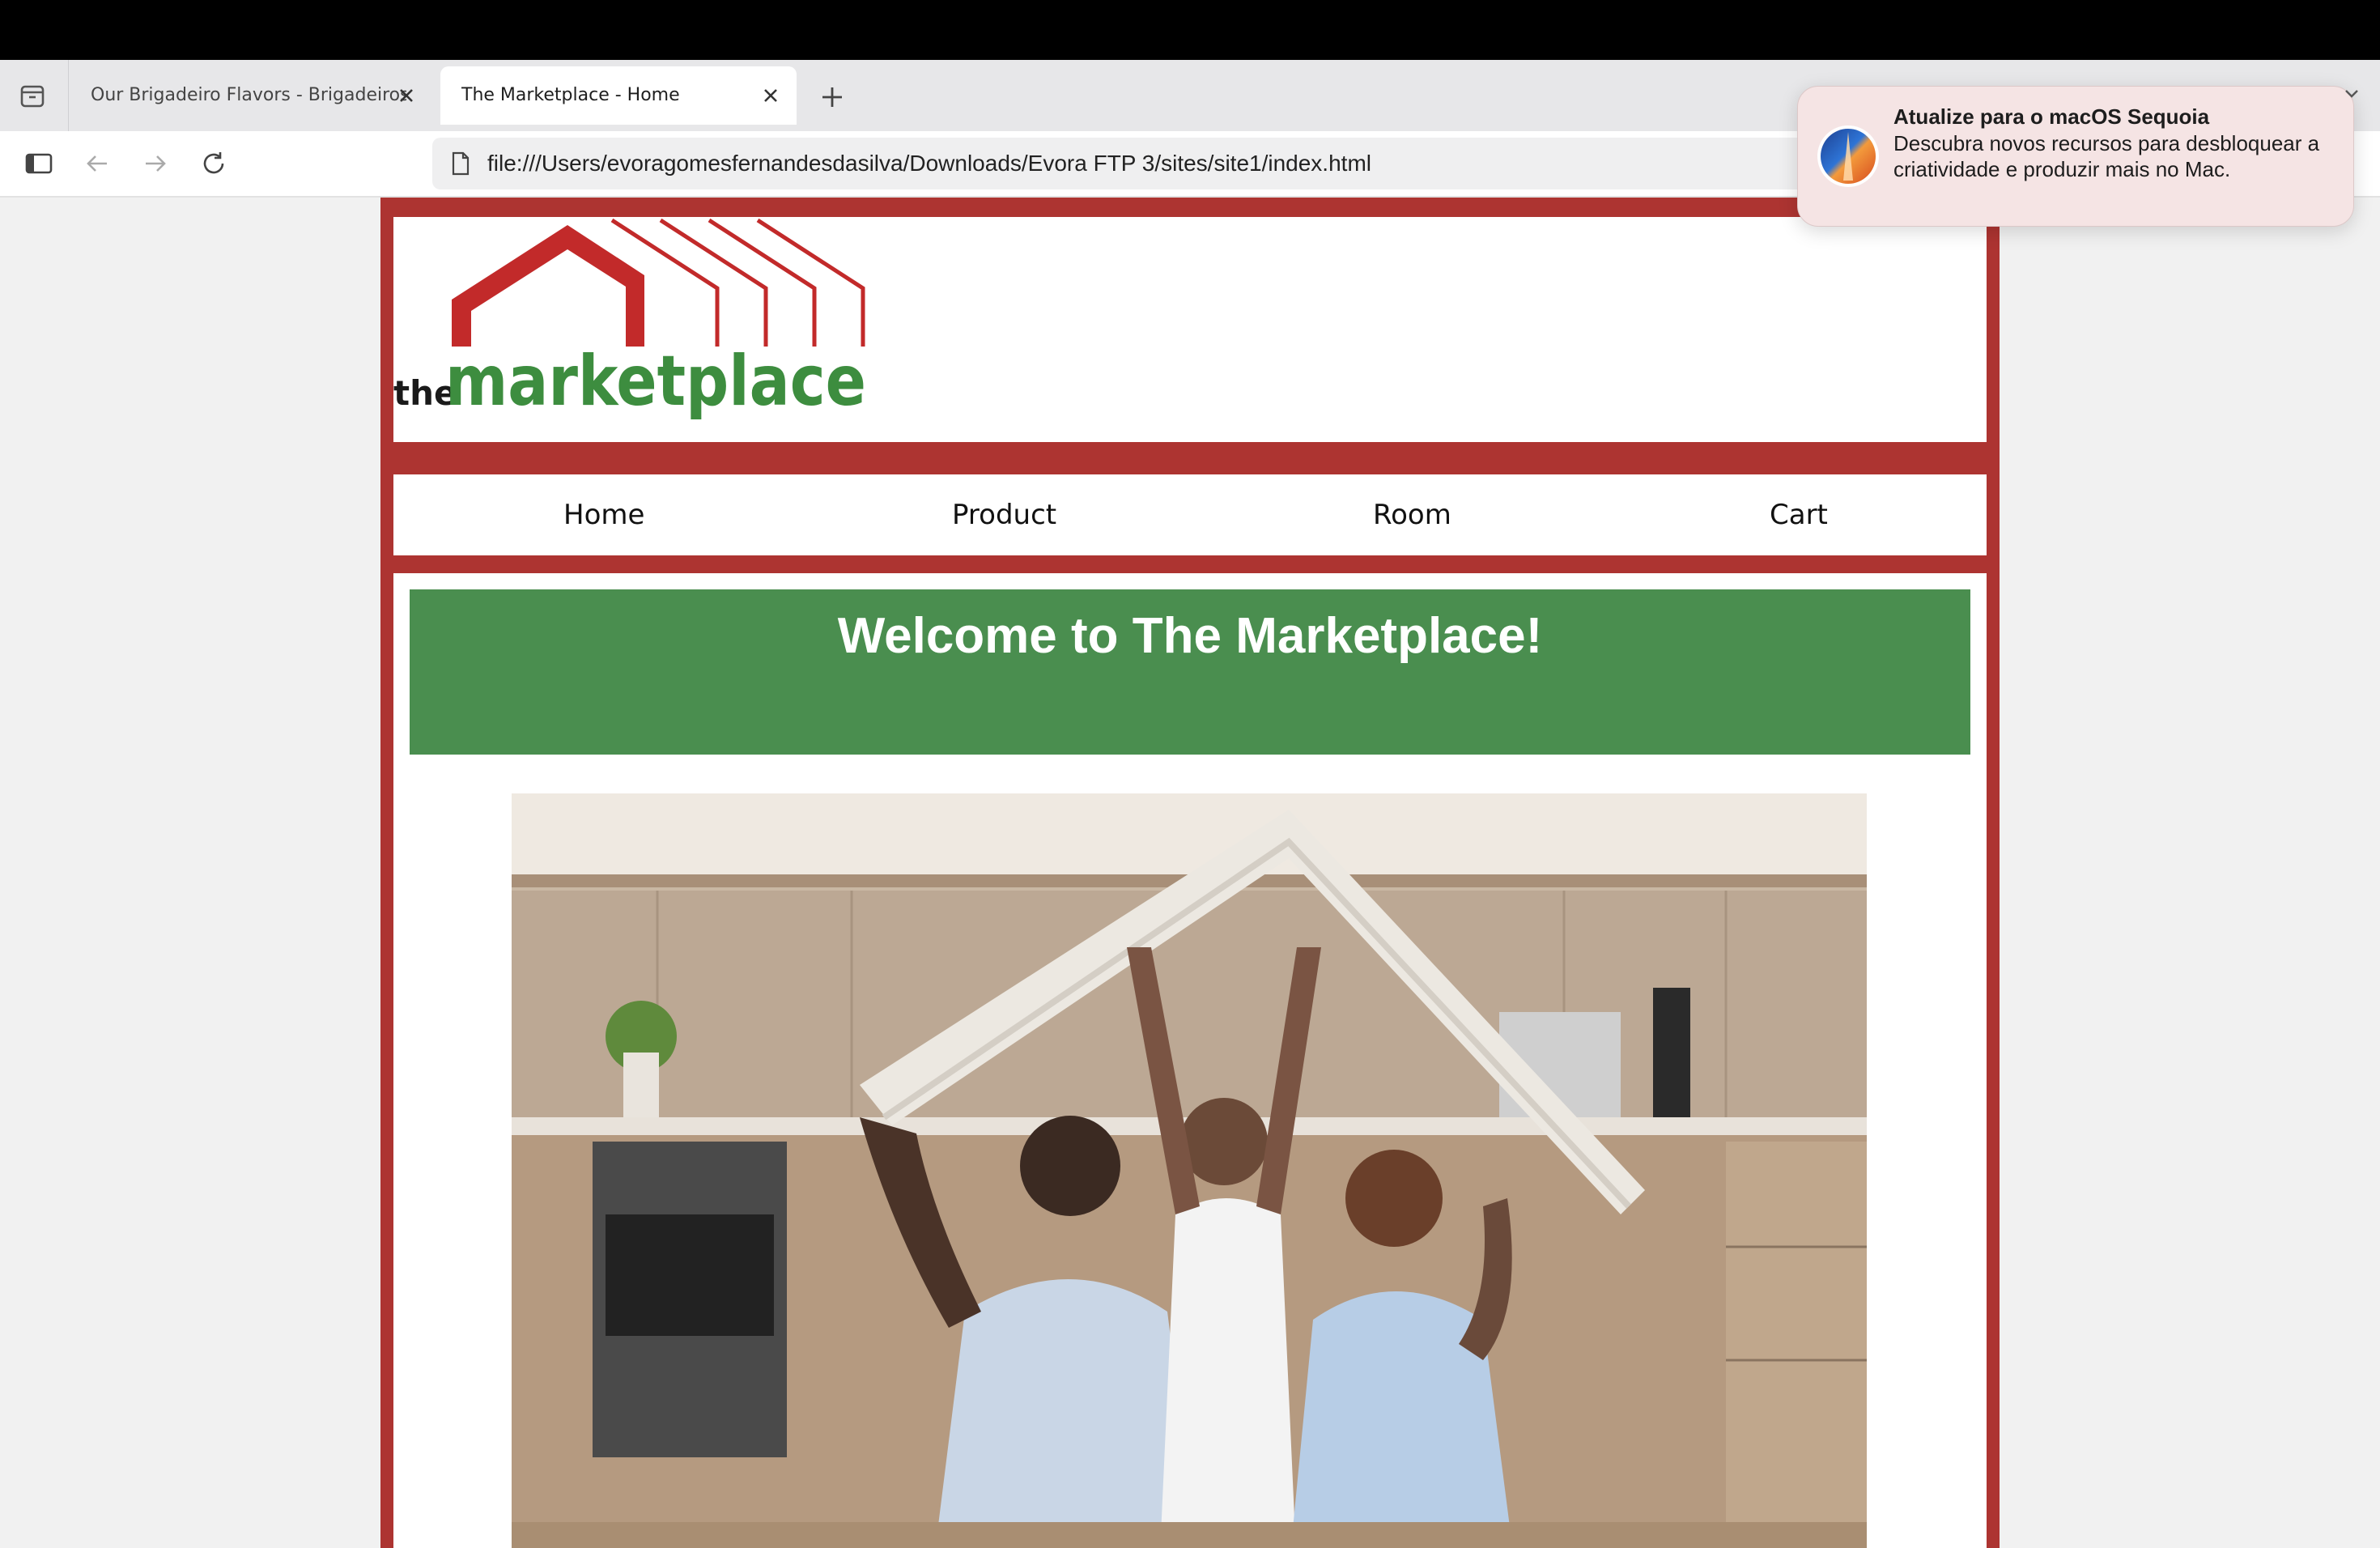 The width and height of the screenshot is (2380, 1548). I want to click on nav-home: Home, so click(603, 514).